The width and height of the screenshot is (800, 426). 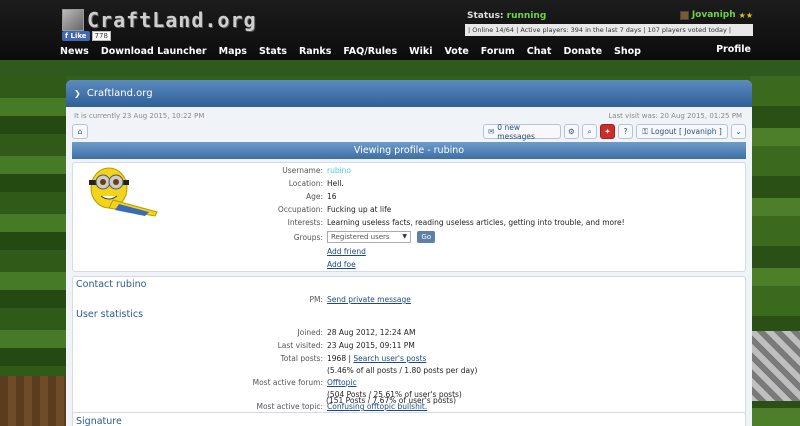 I want to click on status-label: Status:, so click(x=485, y=16).